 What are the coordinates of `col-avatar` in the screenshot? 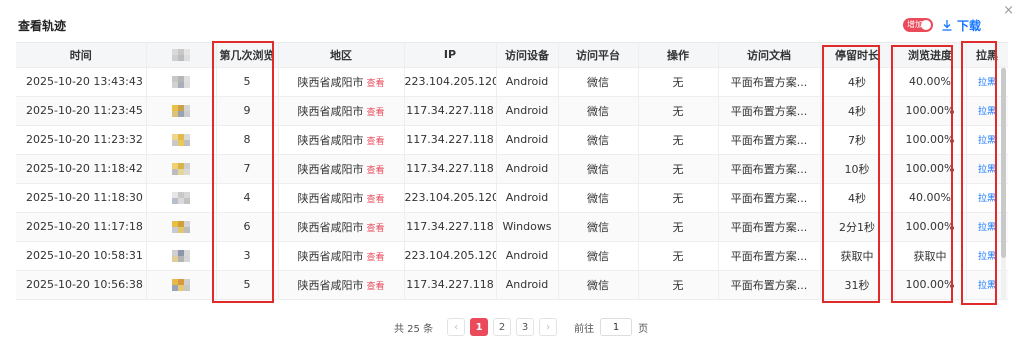 It's located at (181, 55).